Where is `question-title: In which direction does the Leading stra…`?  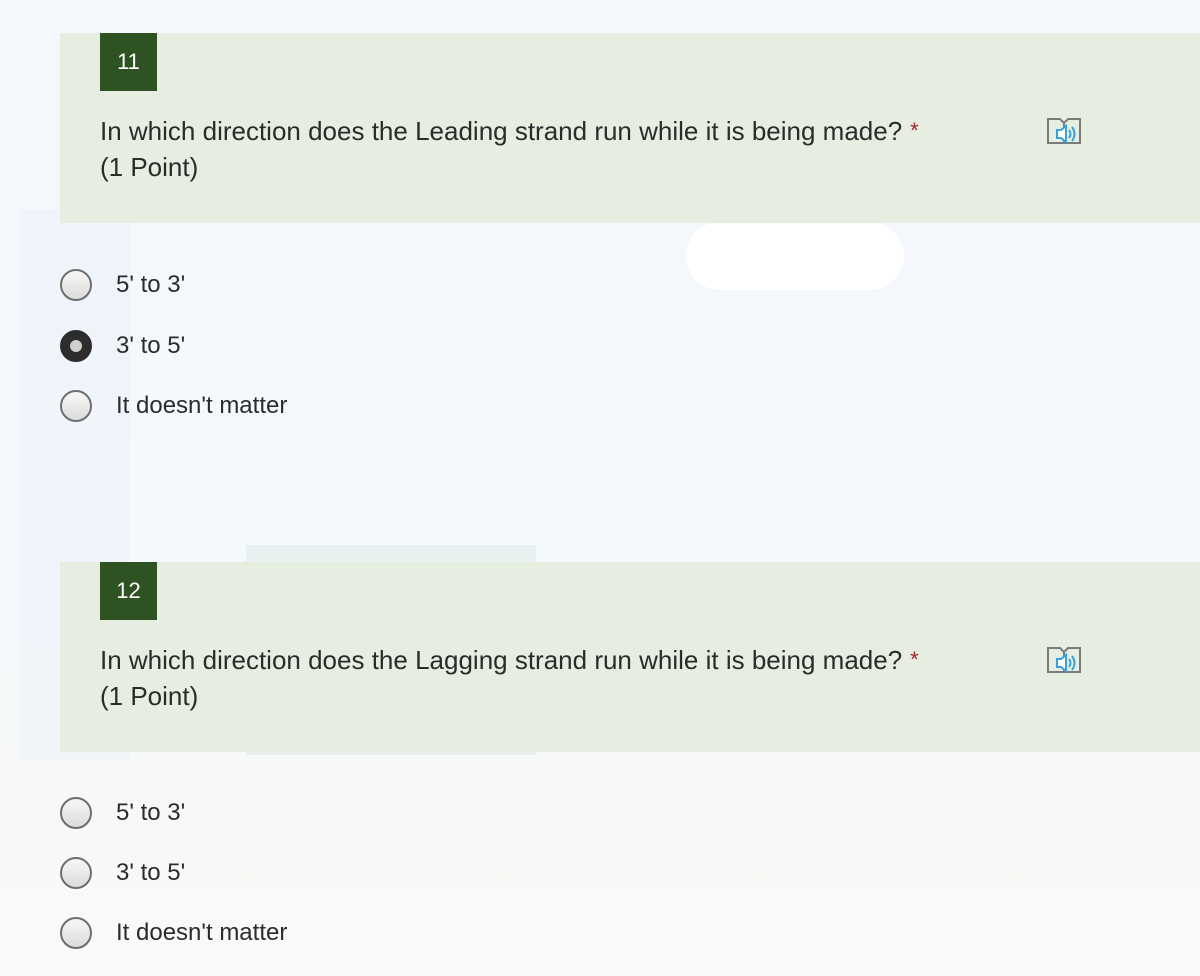 question-title: In which direction does the Leading stra… is located at coordinates (501, 131).